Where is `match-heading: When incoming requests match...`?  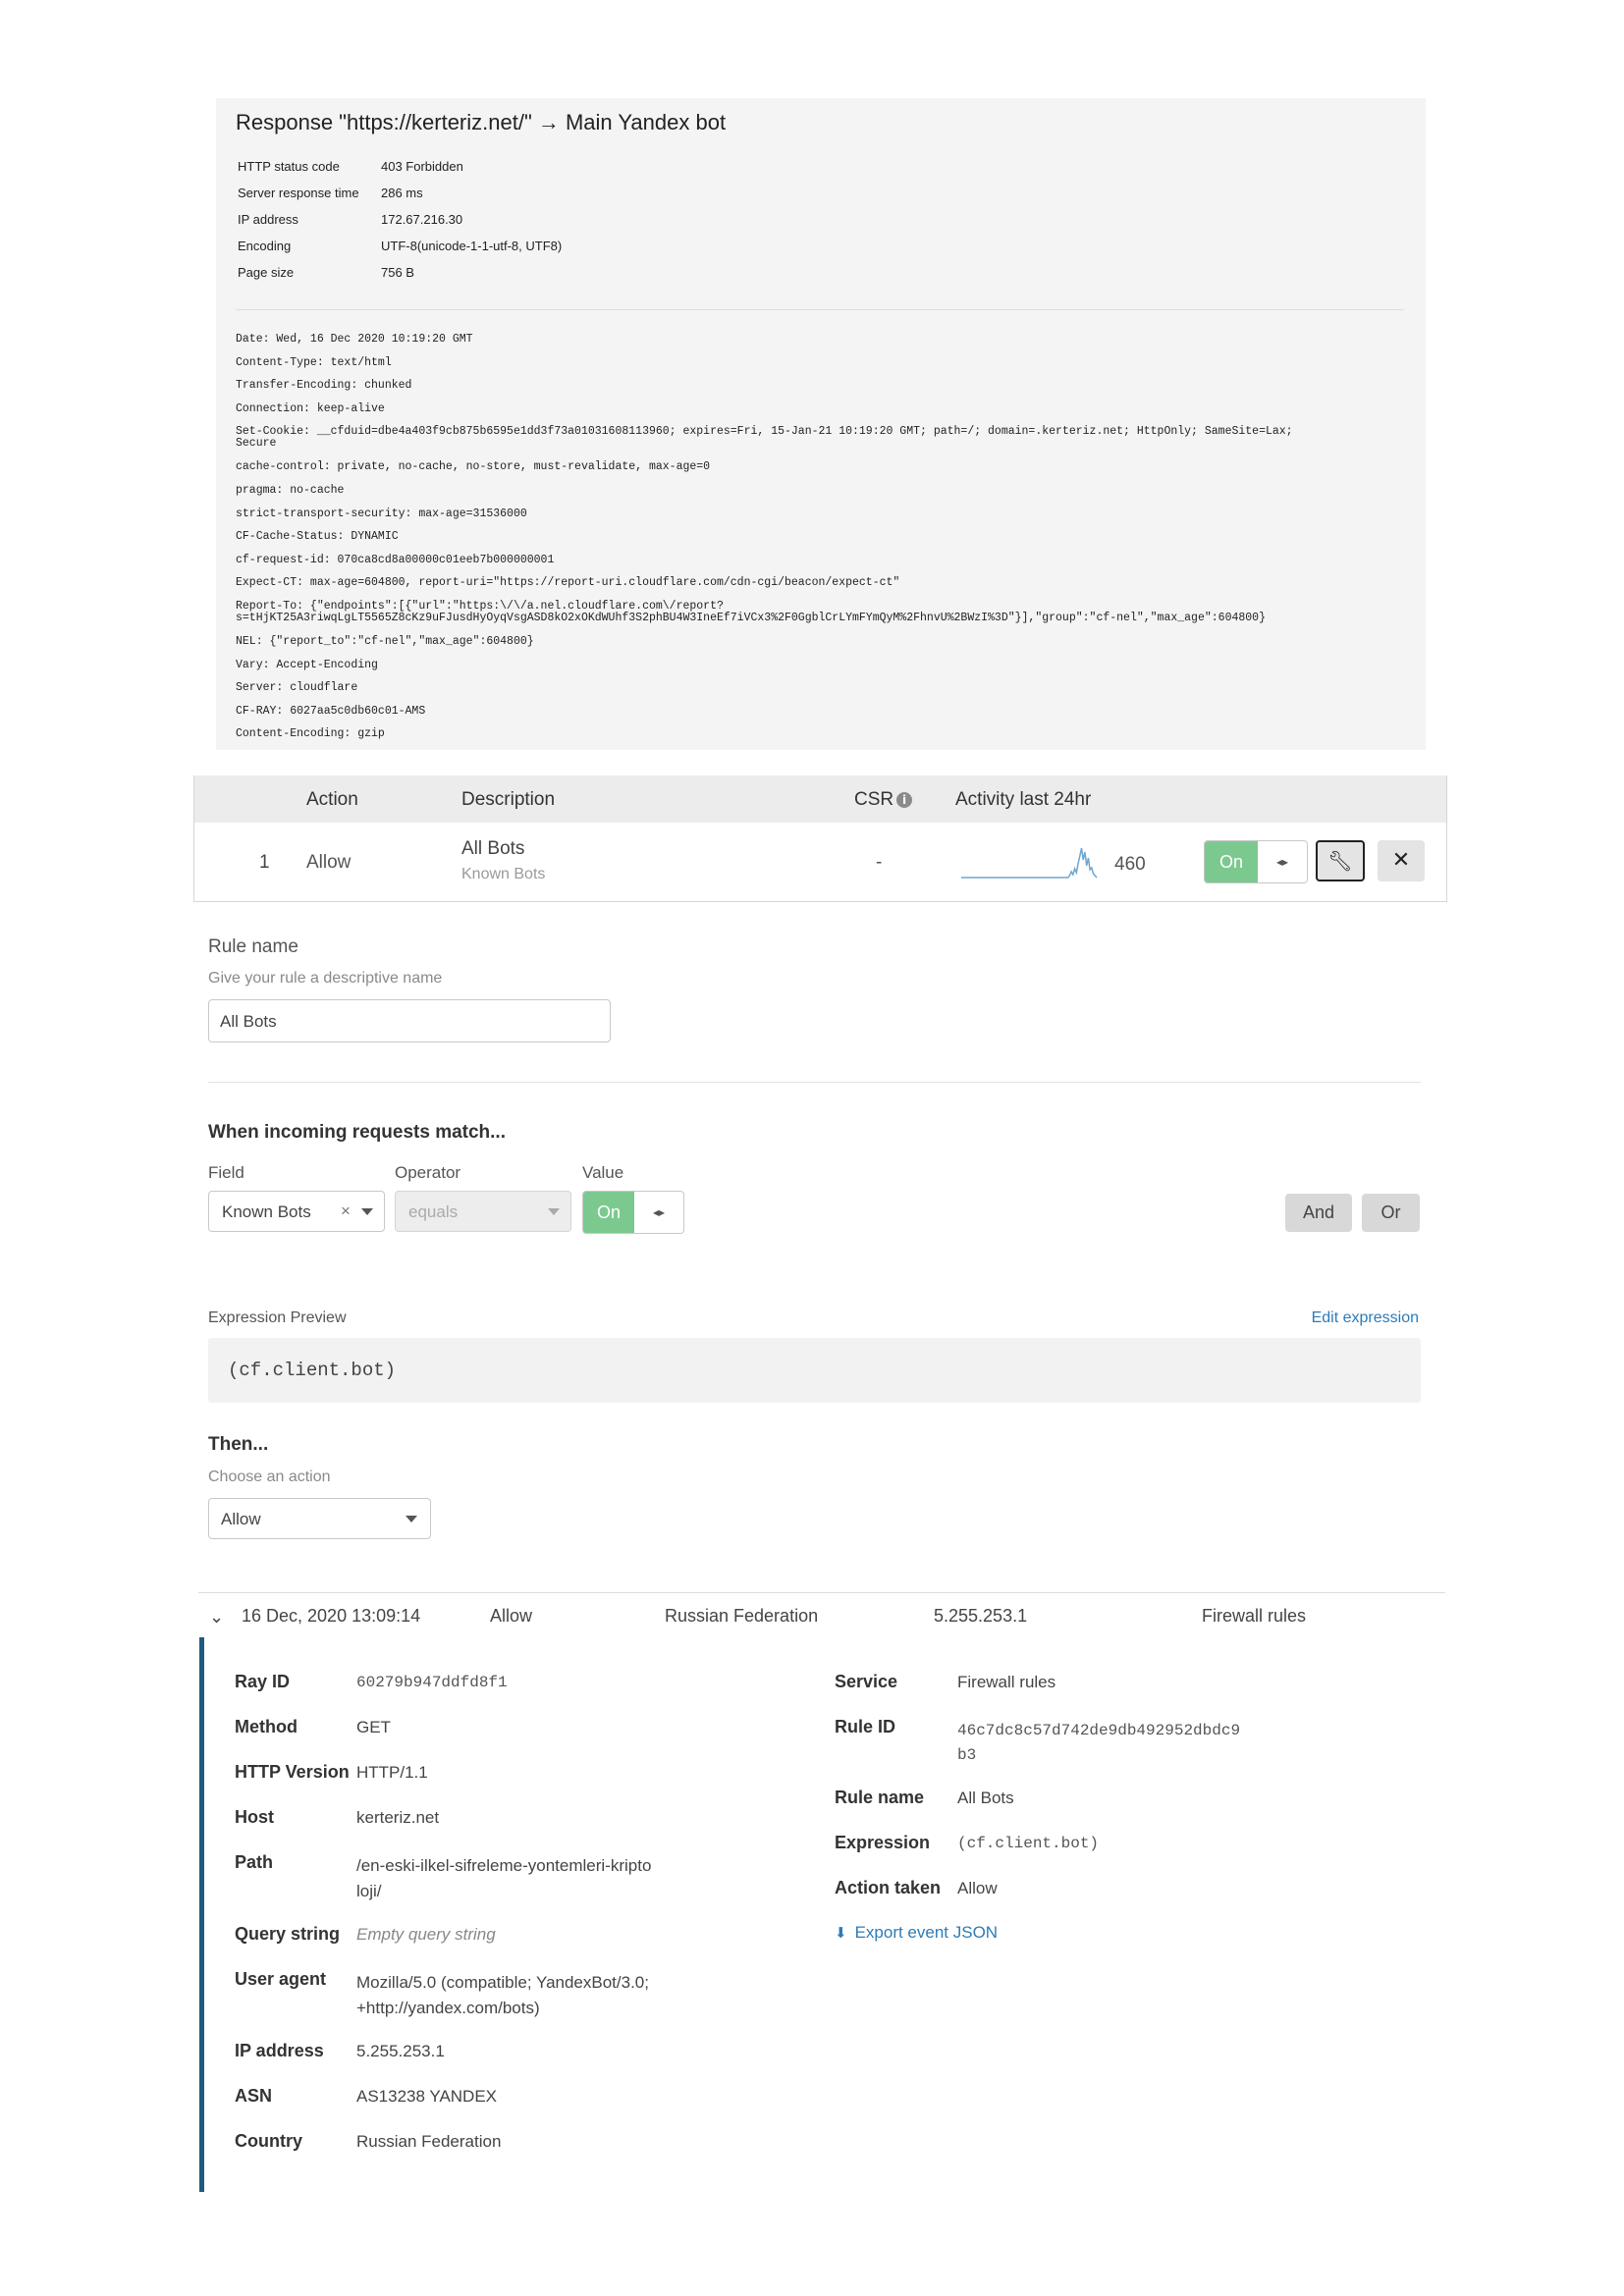 match-heading: When incoming requests match... is located at coordinates (357, 1132).